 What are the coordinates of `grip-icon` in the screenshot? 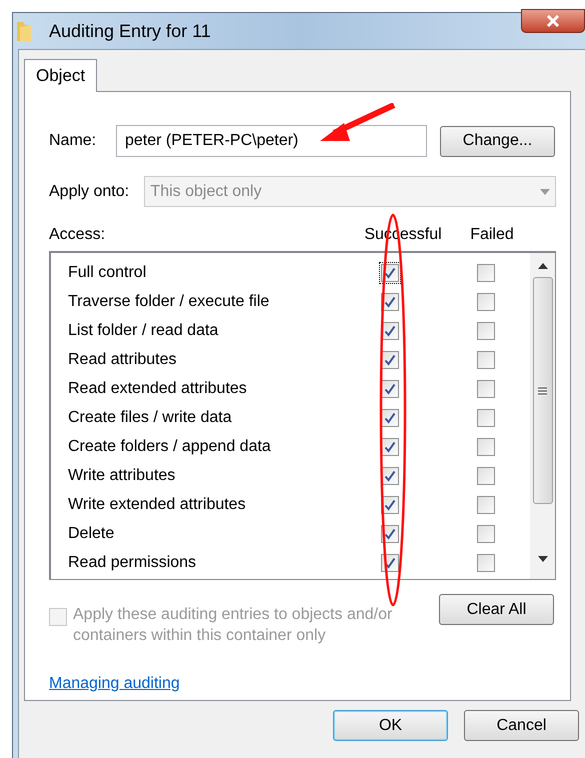 It's located at (542, 390).